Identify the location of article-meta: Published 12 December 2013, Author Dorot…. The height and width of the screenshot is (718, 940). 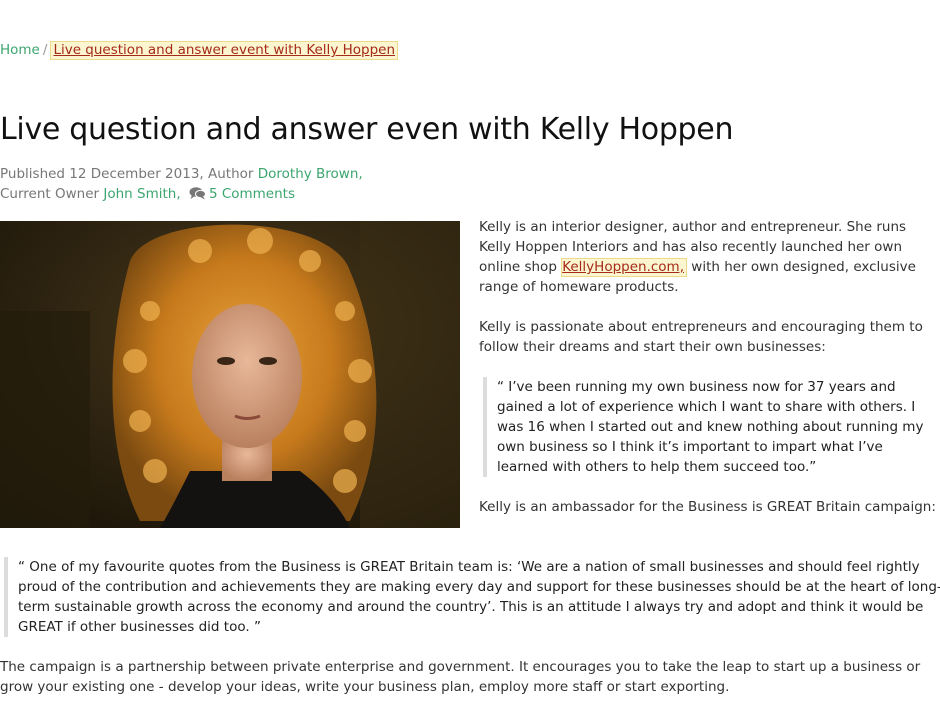
(181, 185).